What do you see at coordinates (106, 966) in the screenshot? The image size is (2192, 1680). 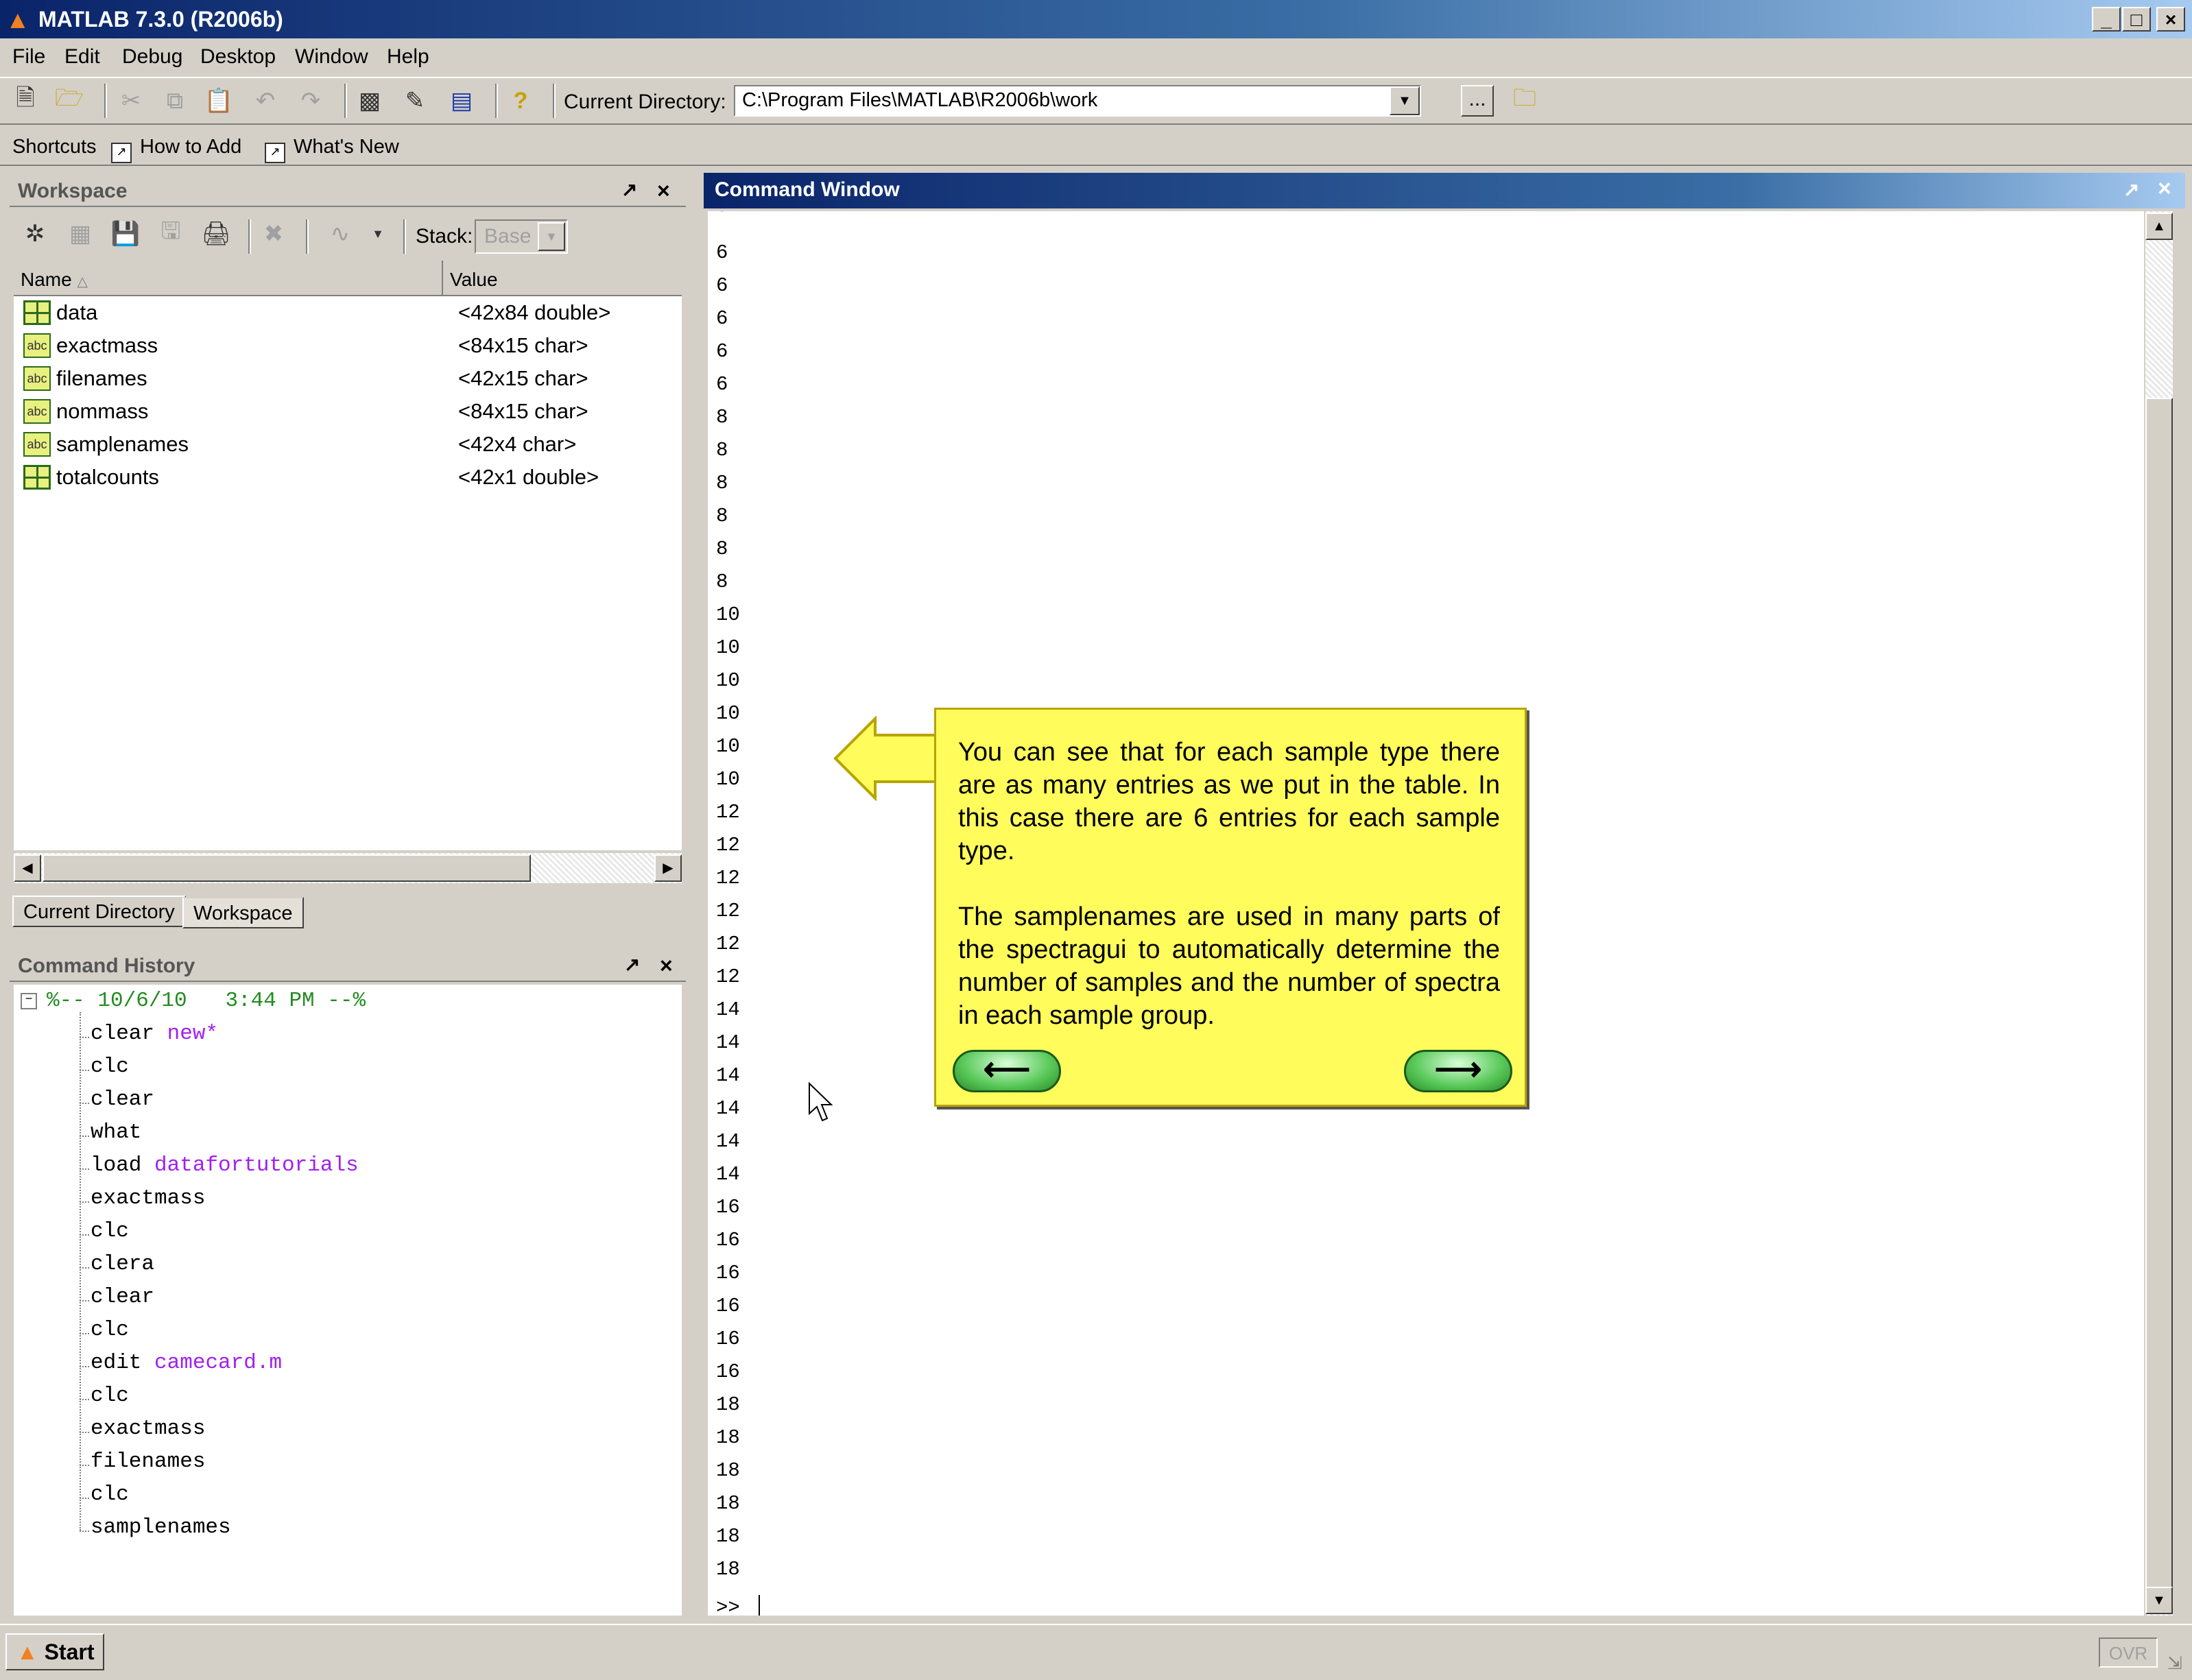 I see `history-title: Command History` at bounding box center [106, 966].